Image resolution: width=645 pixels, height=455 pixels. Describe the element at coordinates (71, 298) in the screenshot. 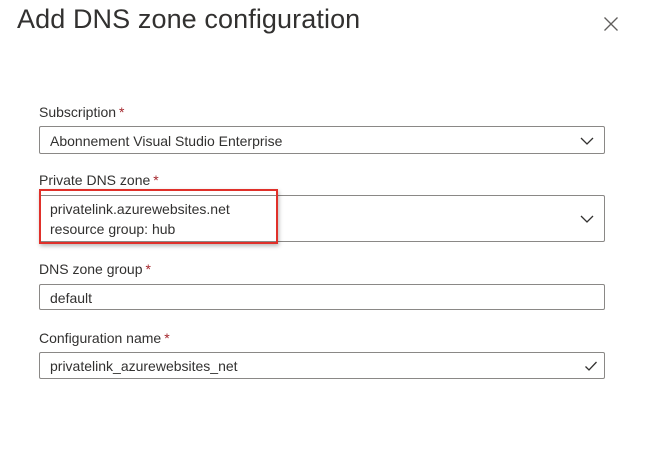

I see `dns-zone-group-value: default` at that location.